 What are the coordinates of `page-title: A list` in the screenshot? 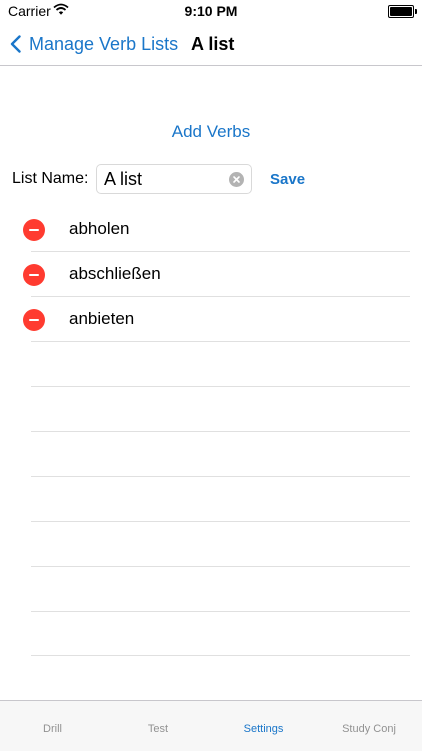 It's located at (213, 44).